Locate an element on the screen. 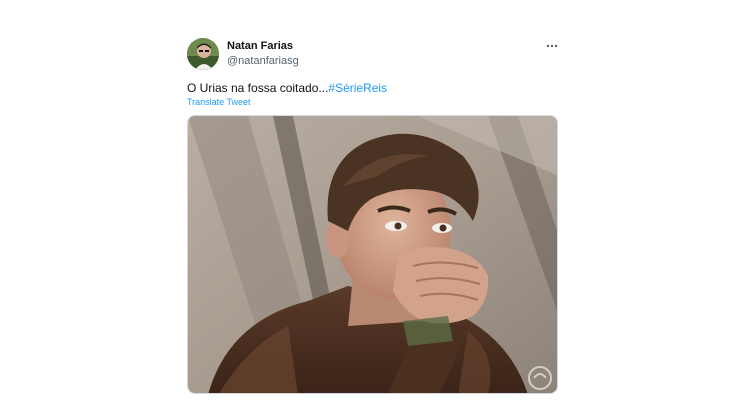 The image size is (747, 420). translate-tweet-link: Translate Tweet is located at coordinates (219, 102).